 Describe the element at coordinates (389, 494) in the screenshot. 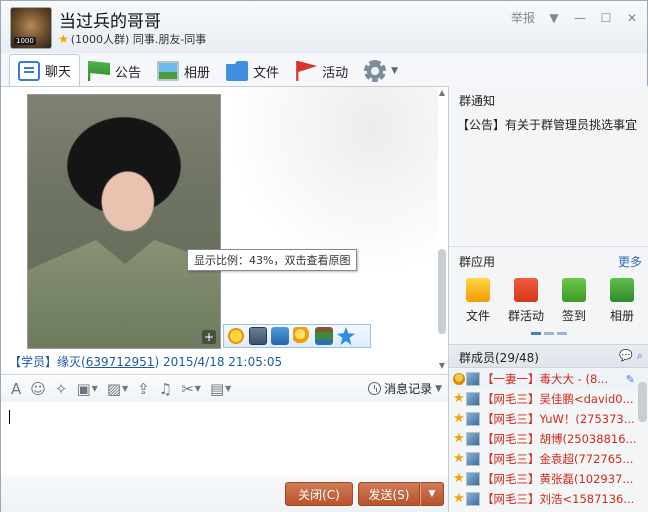

I see `send-button: 发送(S)` at that location.